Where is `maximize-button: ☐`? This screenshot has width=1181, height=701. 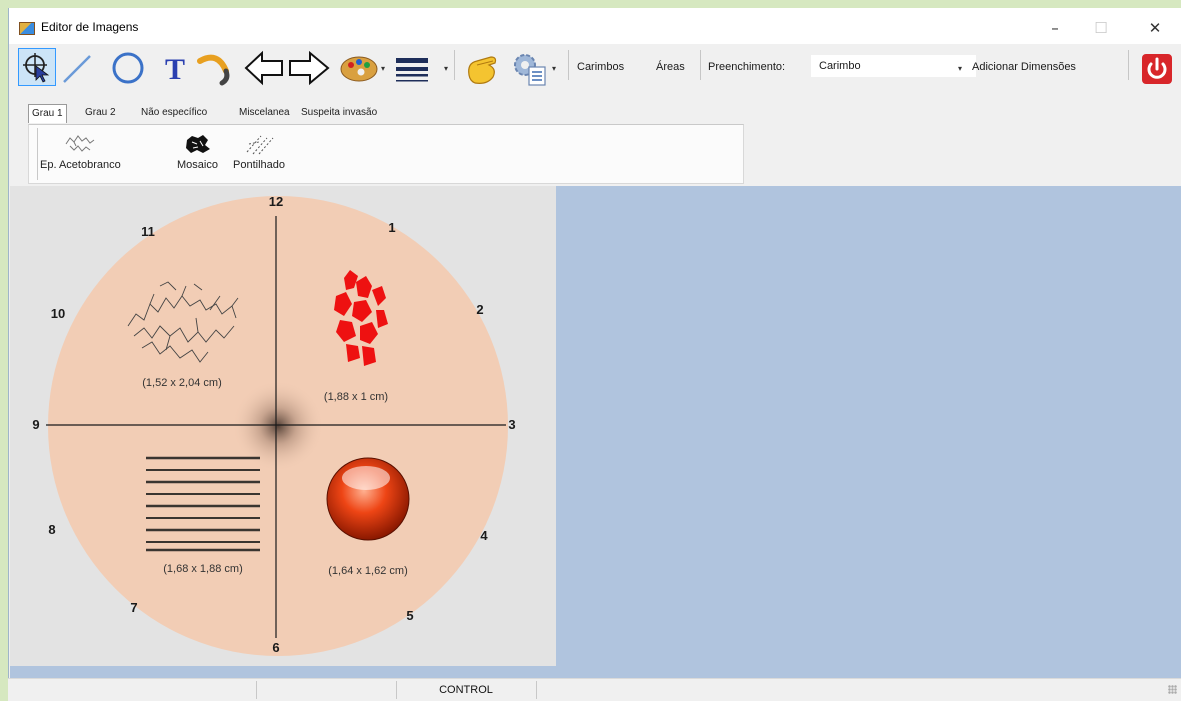 maximize-button: ☐ is located at coordinates (1101, 28).